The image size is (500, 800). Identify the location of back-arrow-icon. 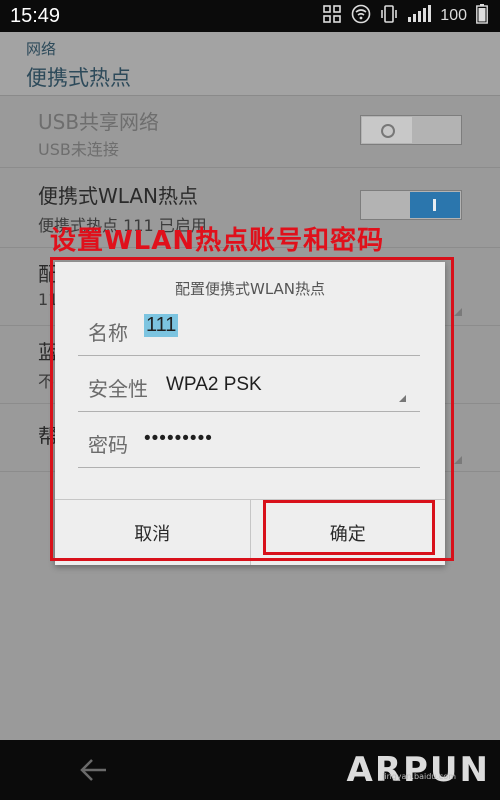
(94, 772).